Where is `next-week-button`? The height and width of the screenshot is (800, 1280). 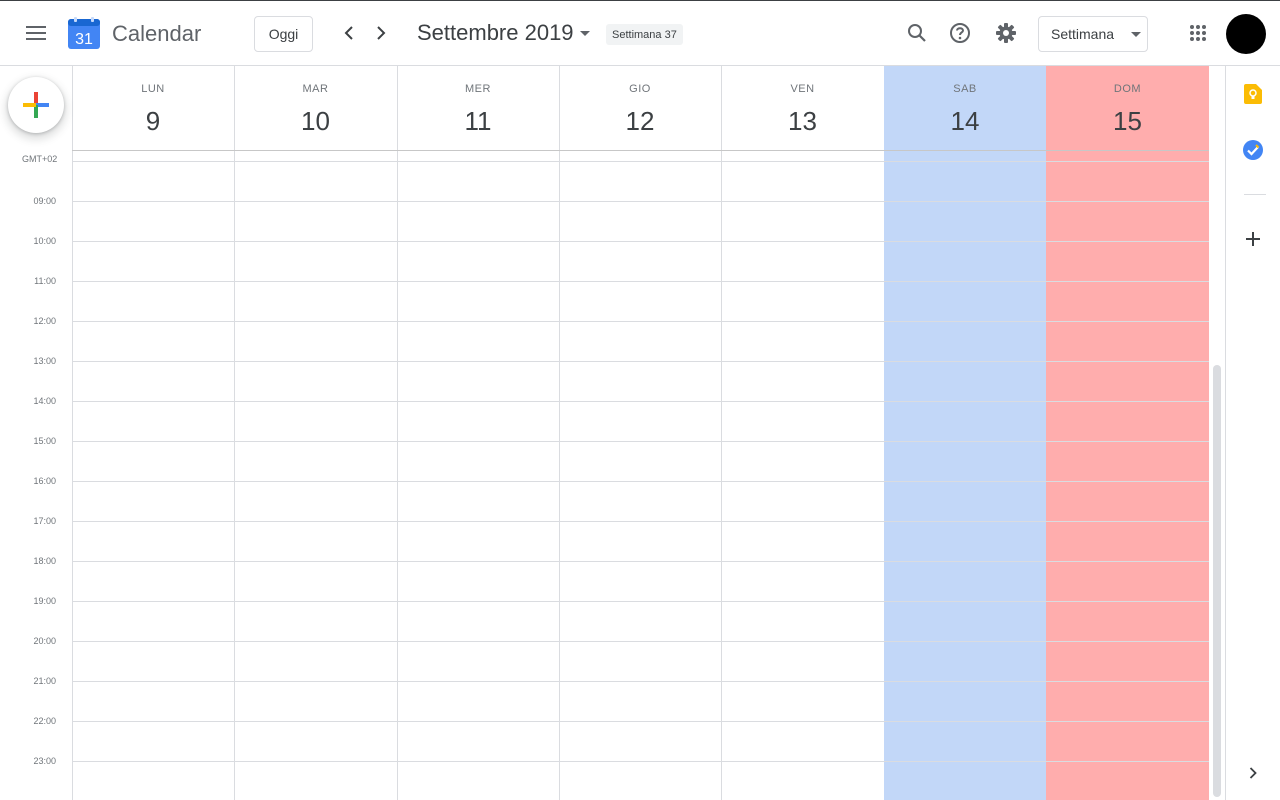 next-week-button is located at coordinates (381, 33).